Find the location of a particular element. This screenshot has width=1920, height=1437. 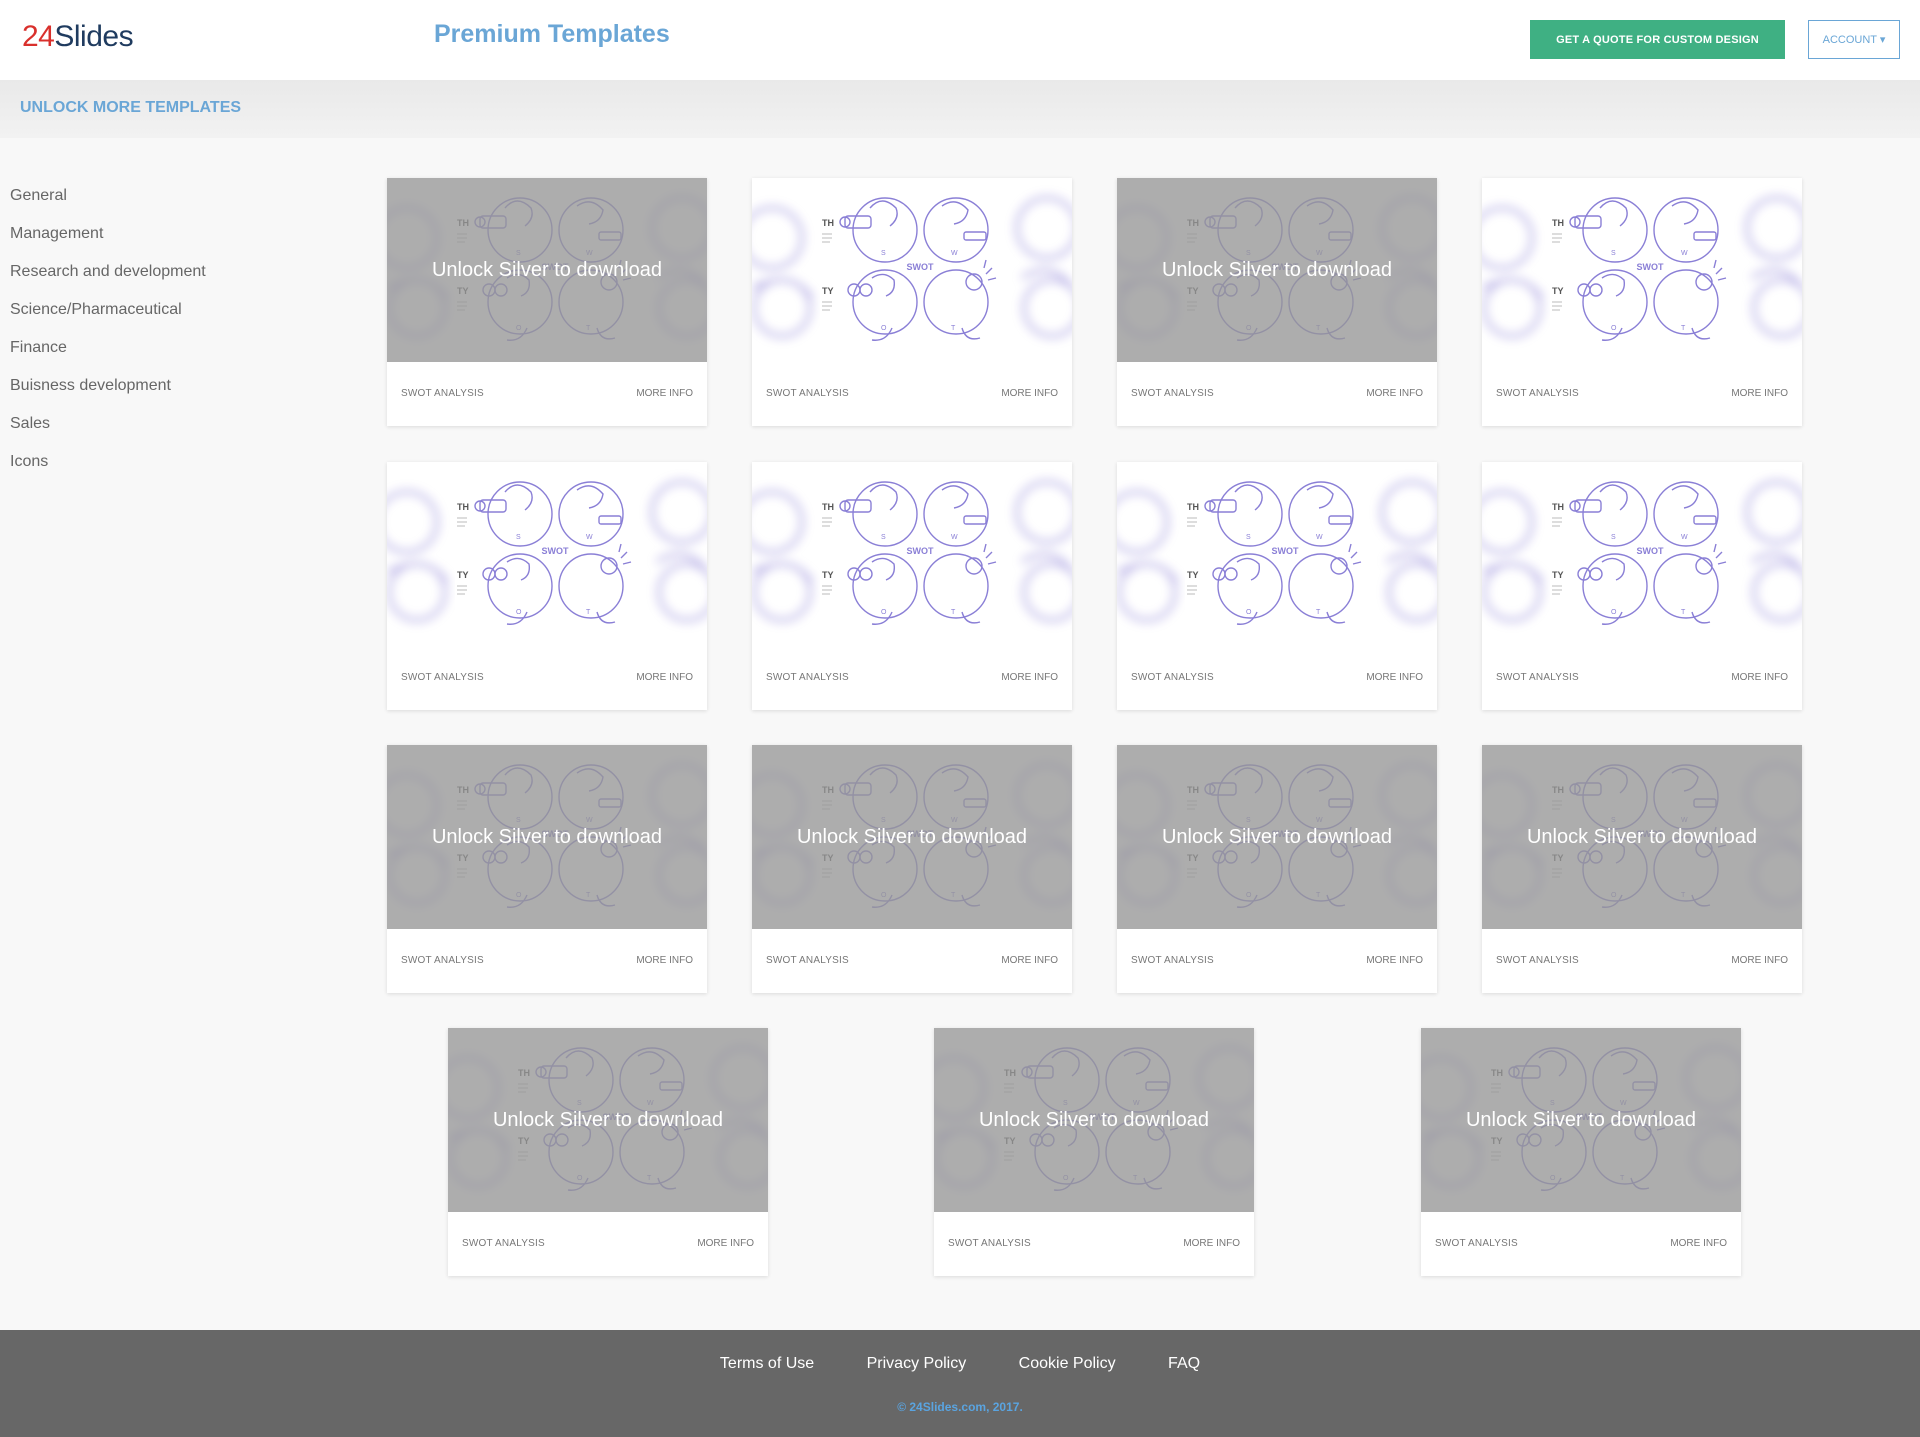

sidebar-item-finance: Finance is located at coordinates (180, 354).